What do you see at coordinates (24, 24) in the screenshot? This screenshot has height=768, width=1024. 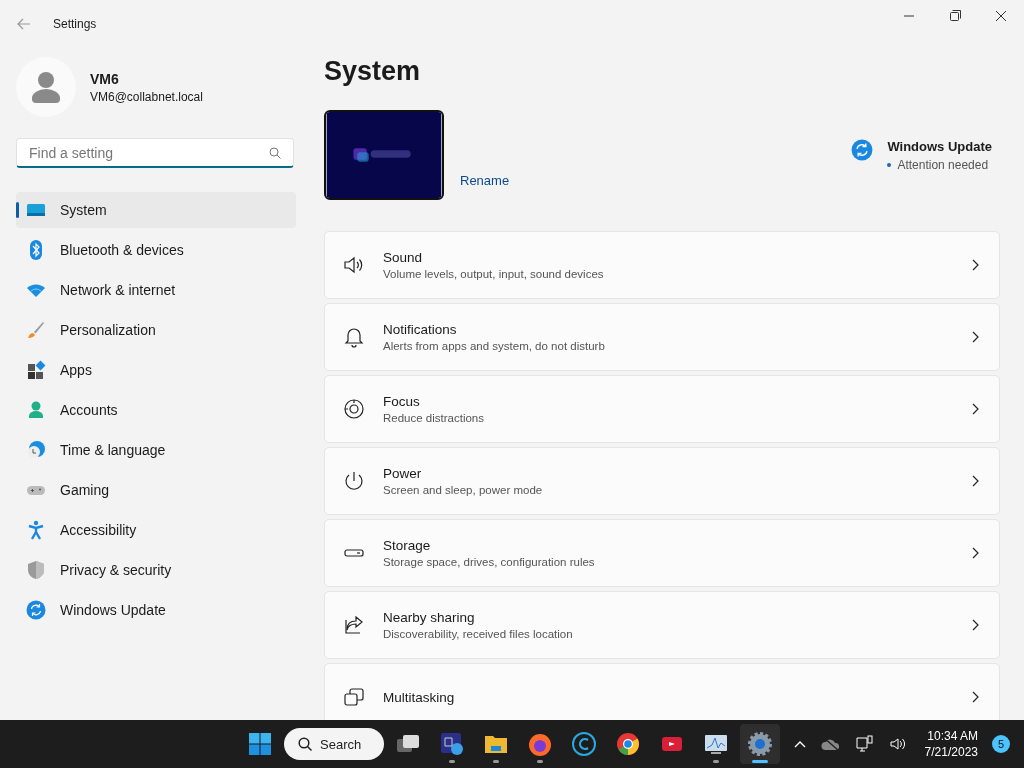 I see `back-icon` at bounding box center [24, 24].